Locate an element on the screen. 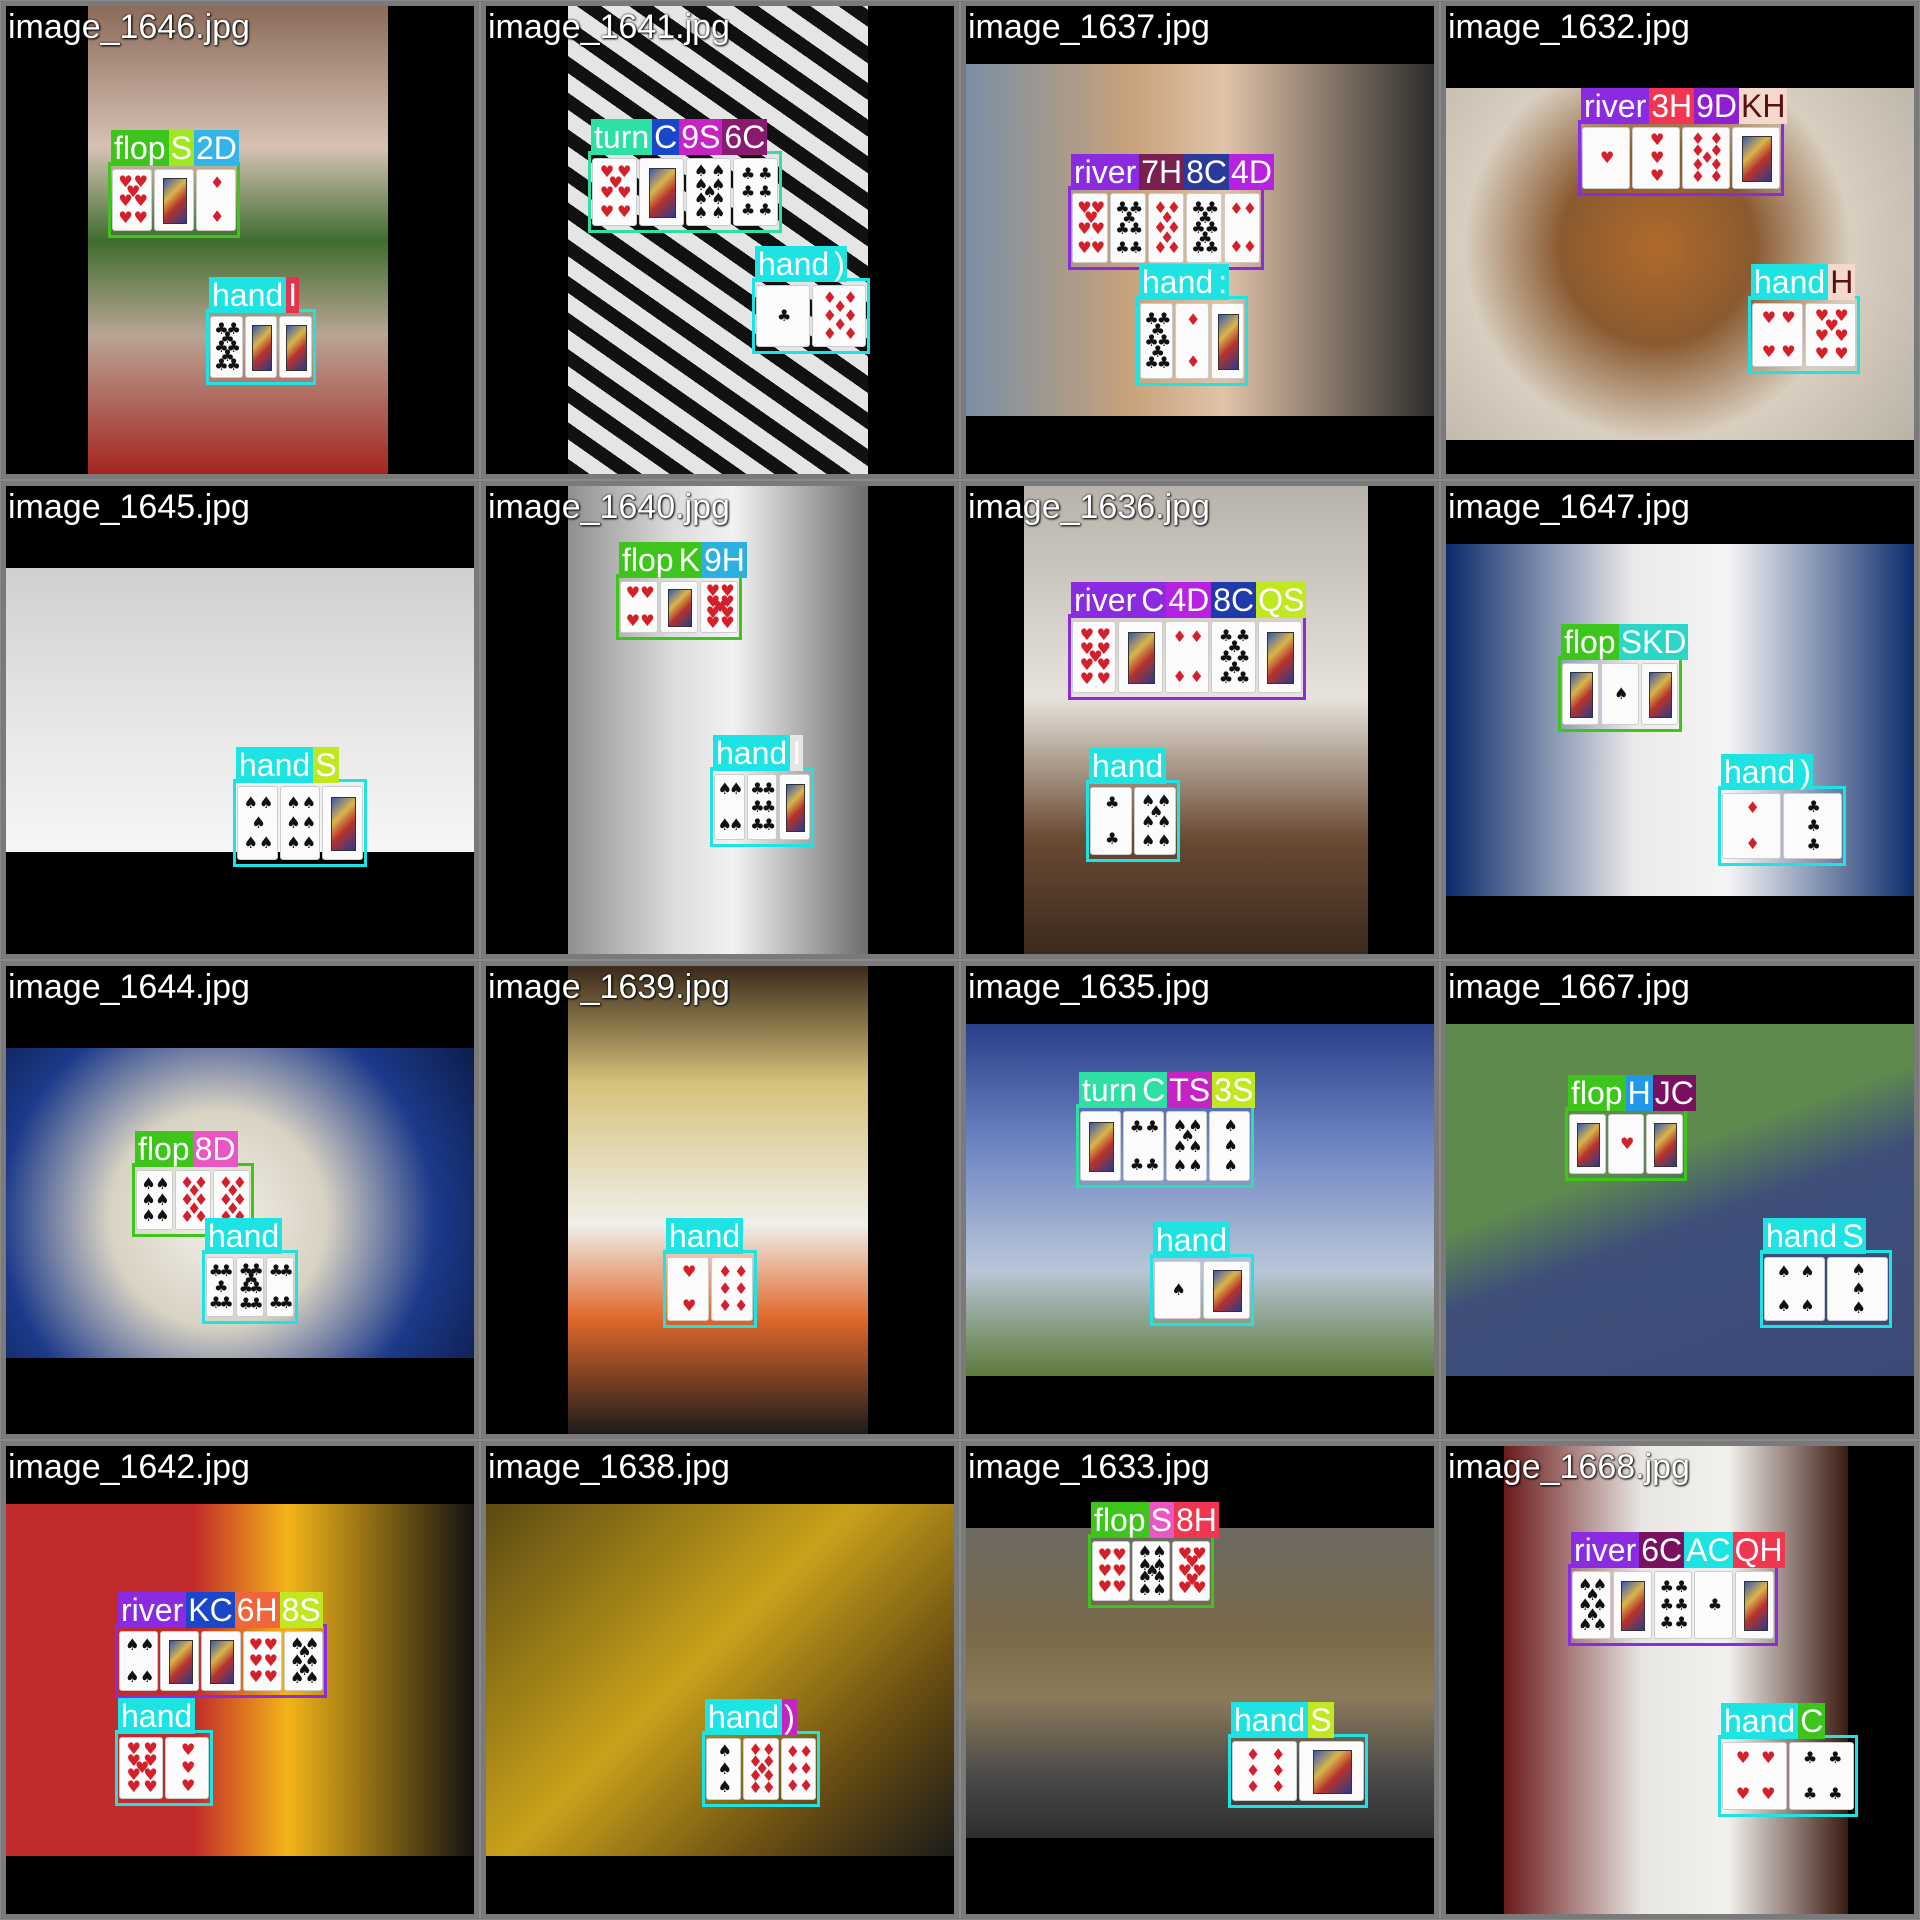  grid-tile: image_1639.jpg hand ♥ ♥ ♦ ♦ ♦ ♦ ♦ ♦ is located at coordinates (720, 1200).